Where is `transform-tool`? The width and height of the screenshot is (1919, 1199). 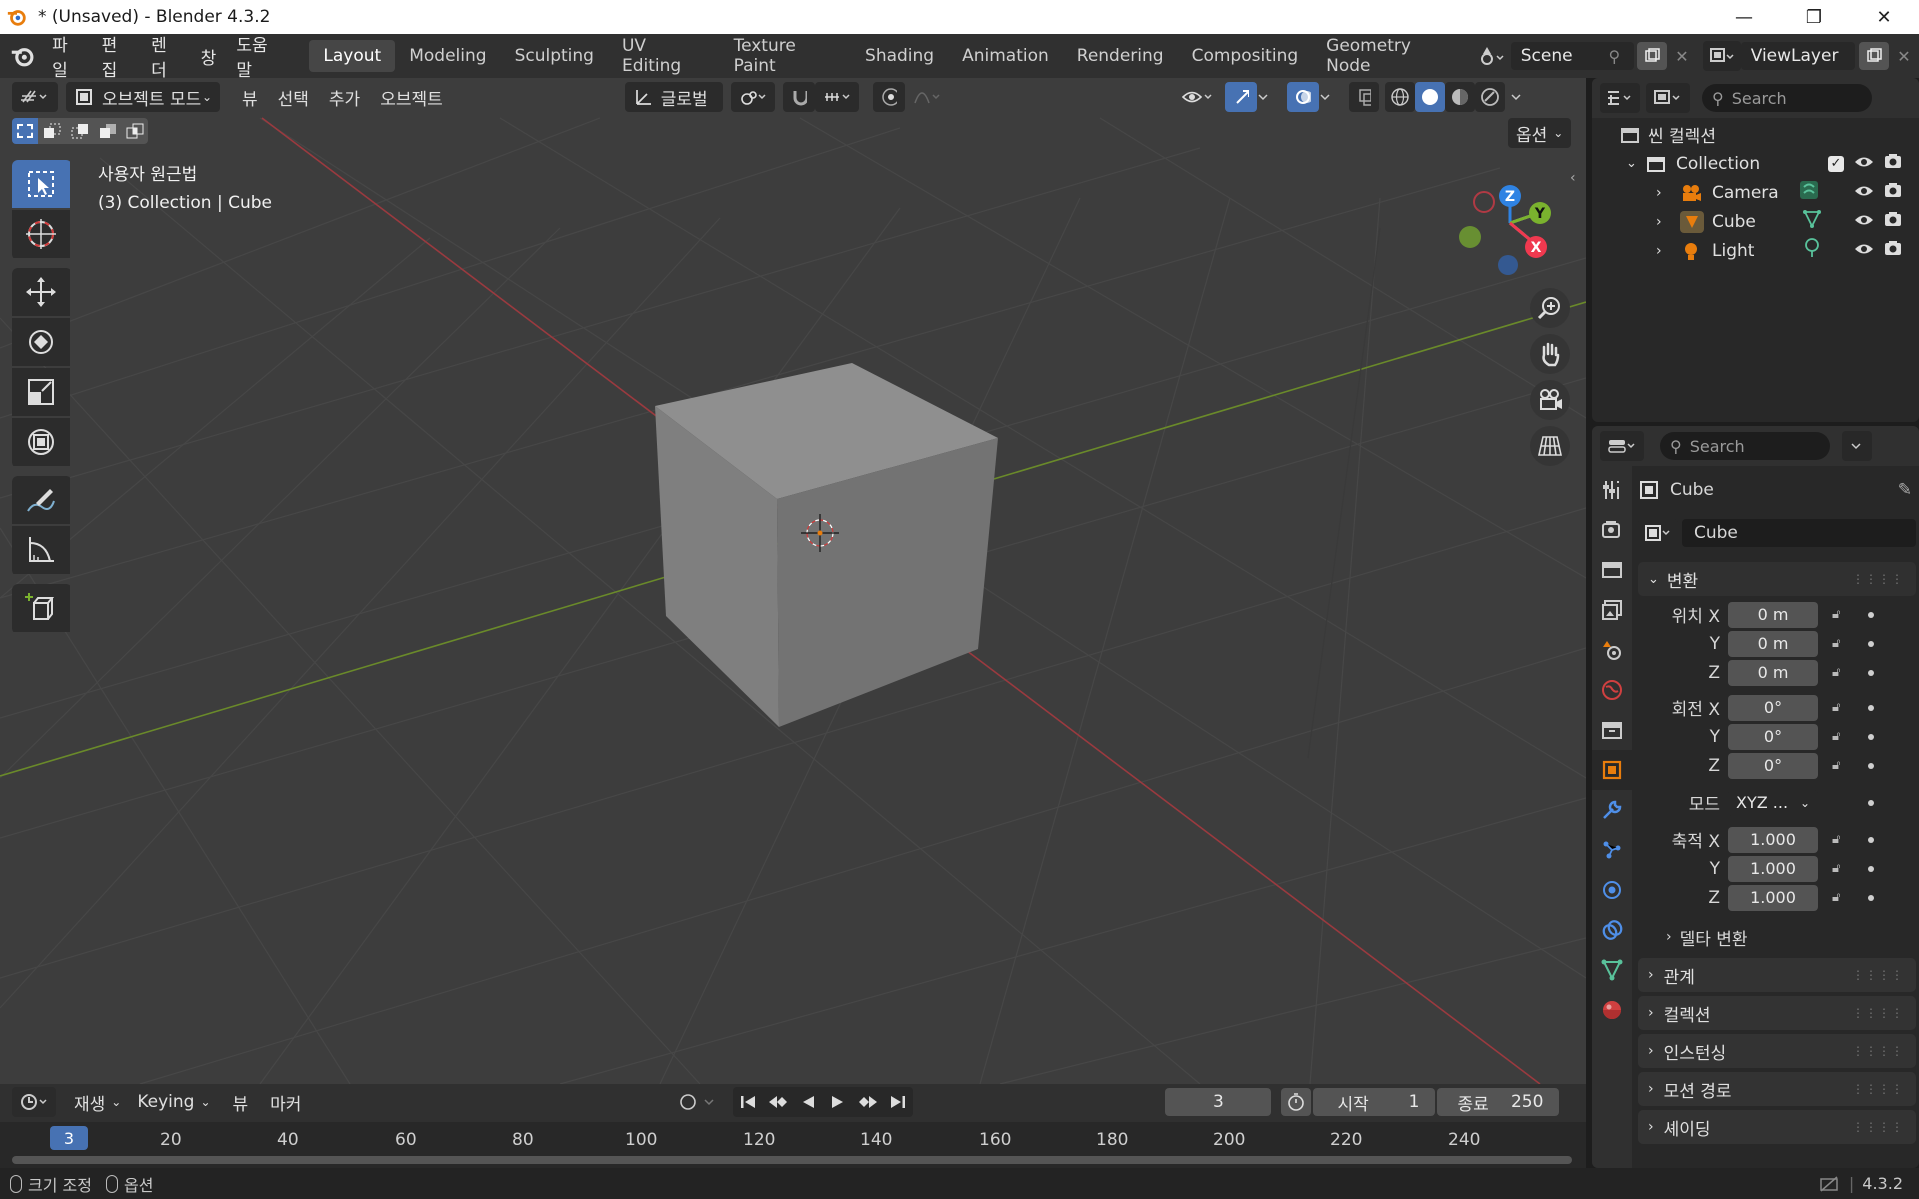
transform-tool is located at coordinates (41, 442).